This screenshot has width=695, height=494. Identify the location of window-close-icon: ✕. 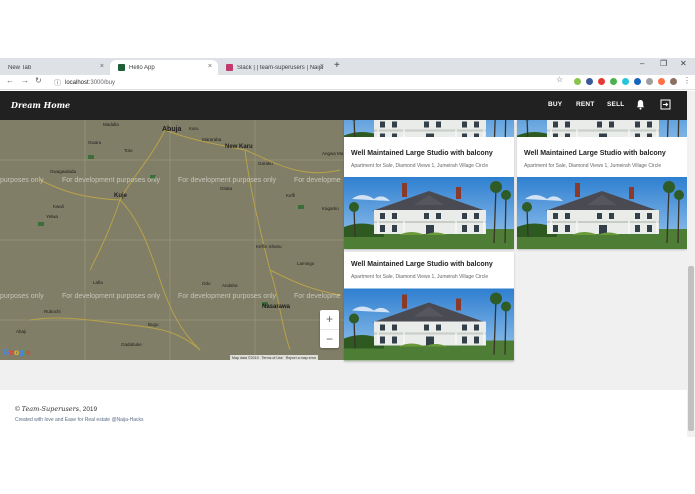
(683, 63).